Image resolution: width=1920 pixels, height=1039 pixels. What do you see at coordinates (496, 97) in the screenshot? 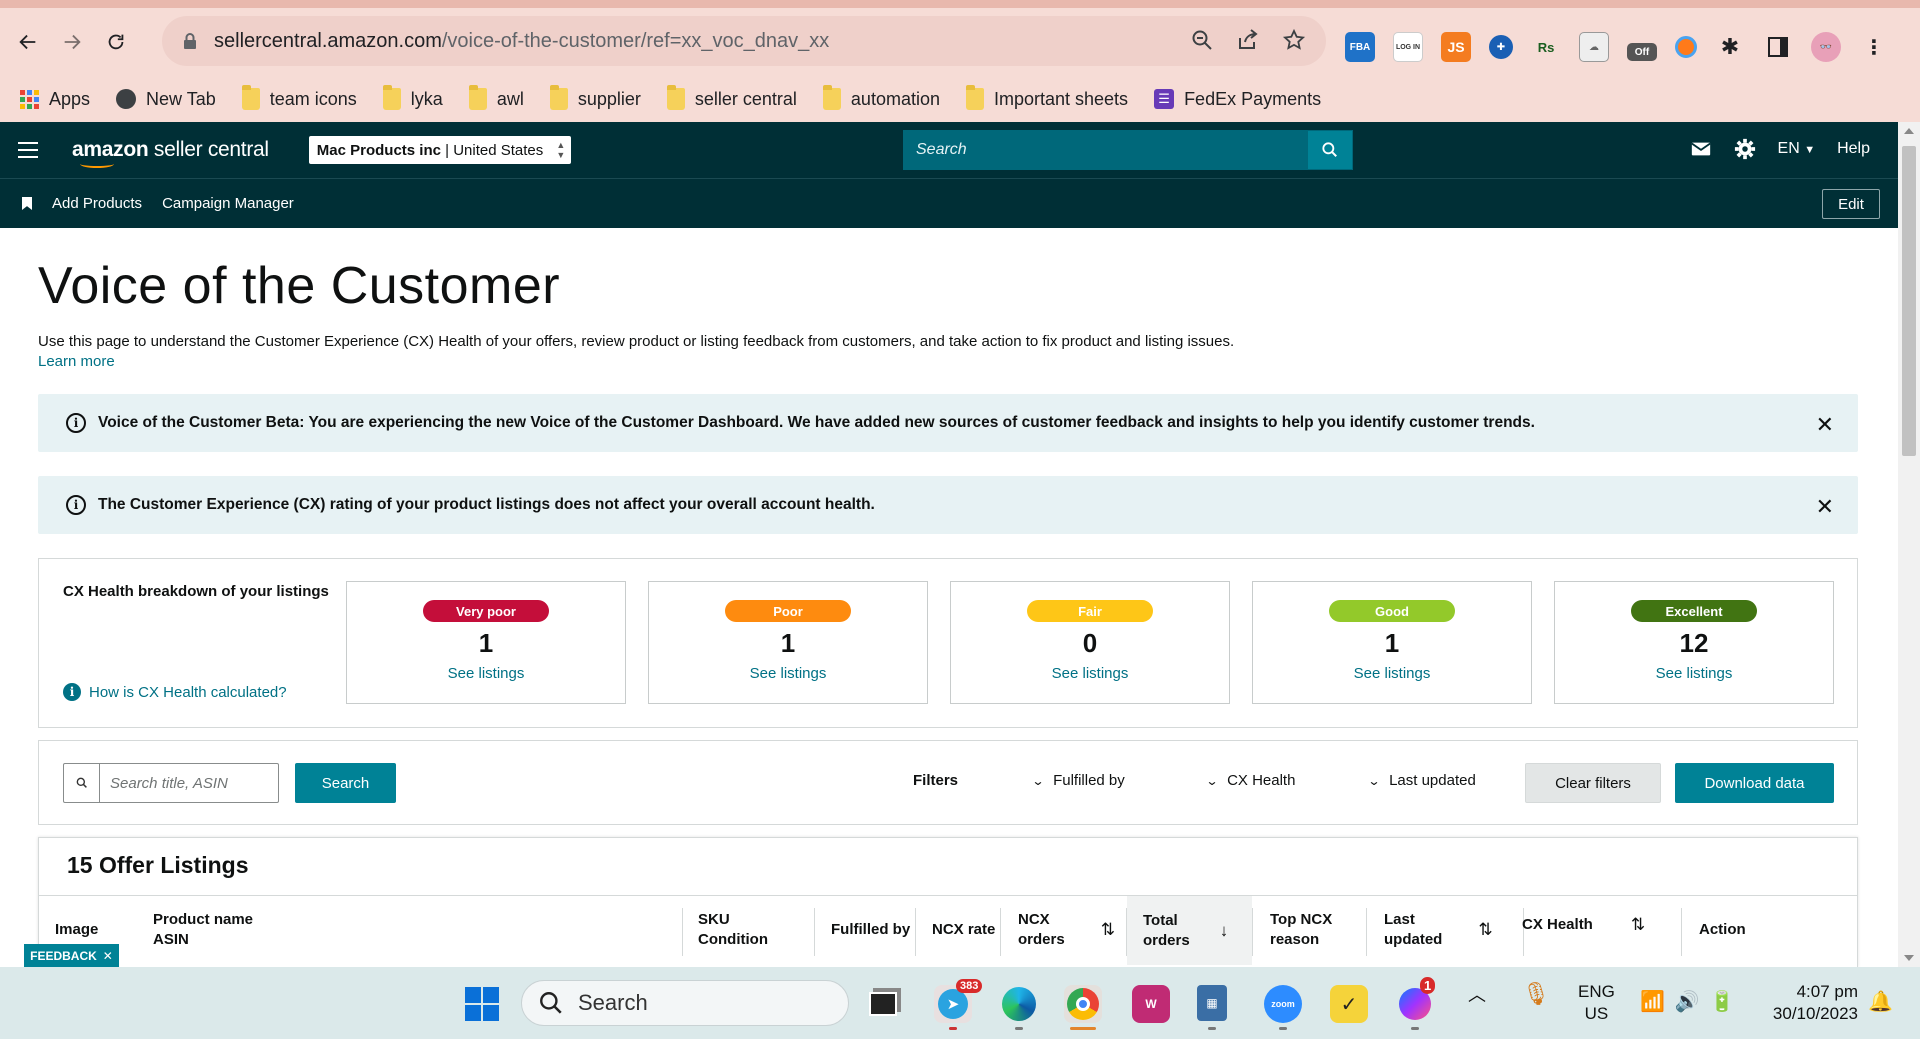
I see `bookmark-awl: awl` at bounding box center [496, 97].